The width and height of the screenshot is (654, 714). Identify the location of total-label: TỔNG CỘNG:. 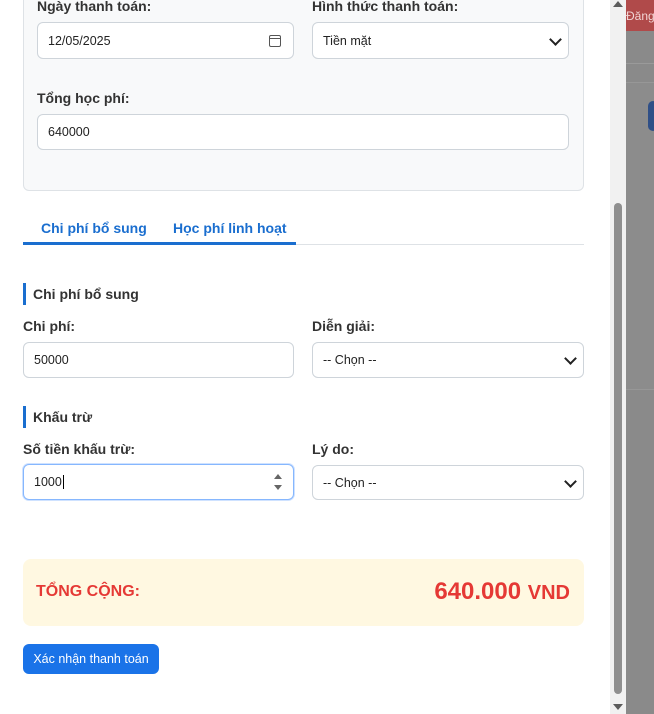
(88, 591).